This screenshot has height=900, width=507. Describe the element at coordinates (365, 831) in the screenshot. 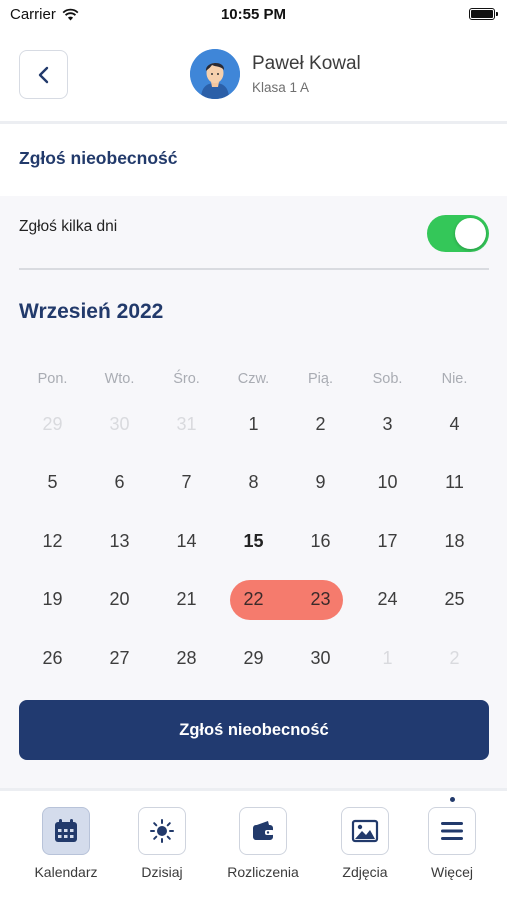

I see `image-icon` at that location.